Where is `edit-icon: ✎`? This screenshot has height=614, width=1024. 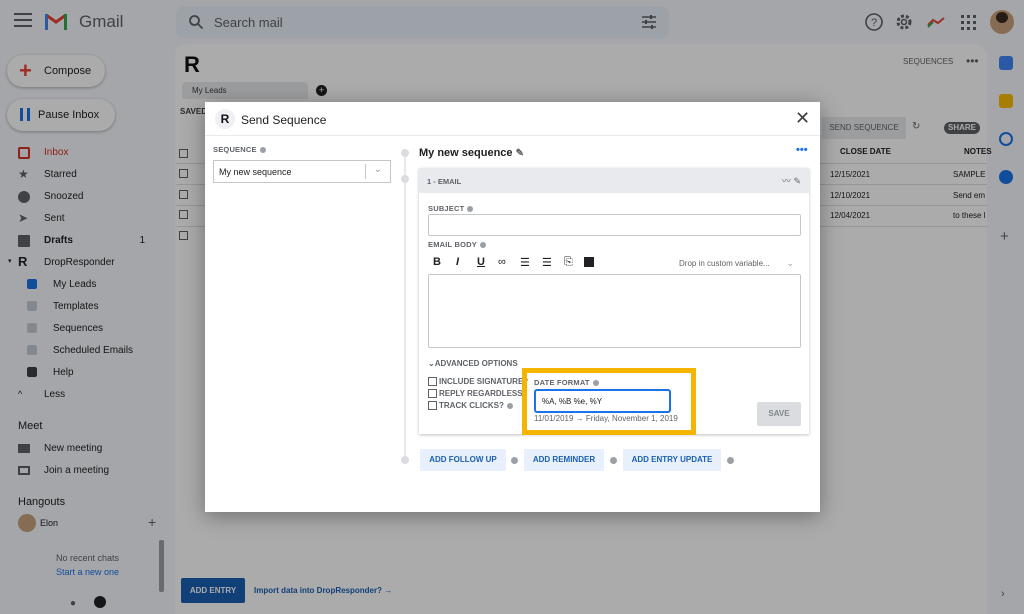 edit-icon: ✎ is located at coordinates (797, 181).